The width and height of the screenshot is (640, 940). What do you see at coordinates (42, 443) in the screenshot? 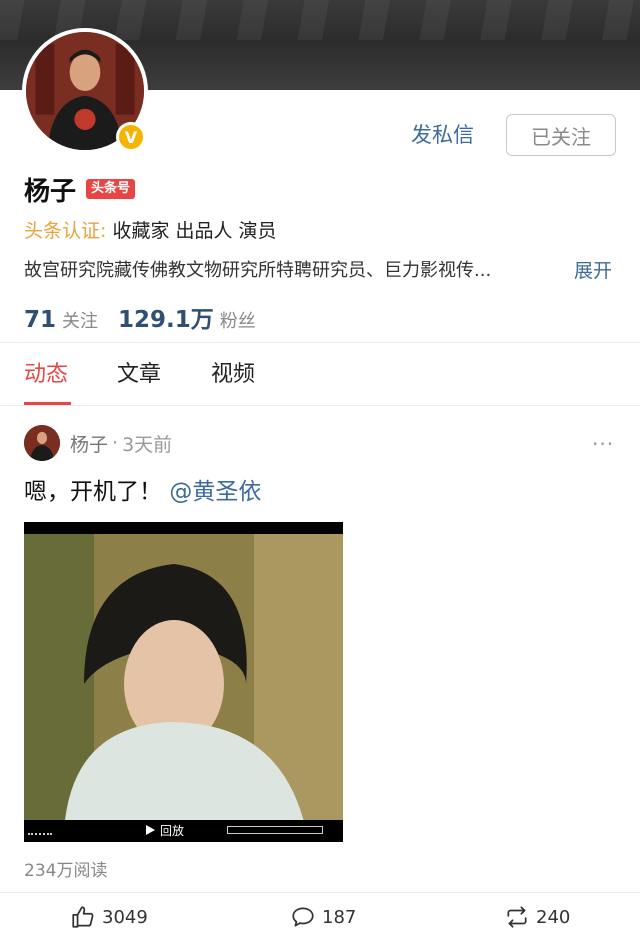
I see `post-author-avatar` at bounding box center [42, 443].